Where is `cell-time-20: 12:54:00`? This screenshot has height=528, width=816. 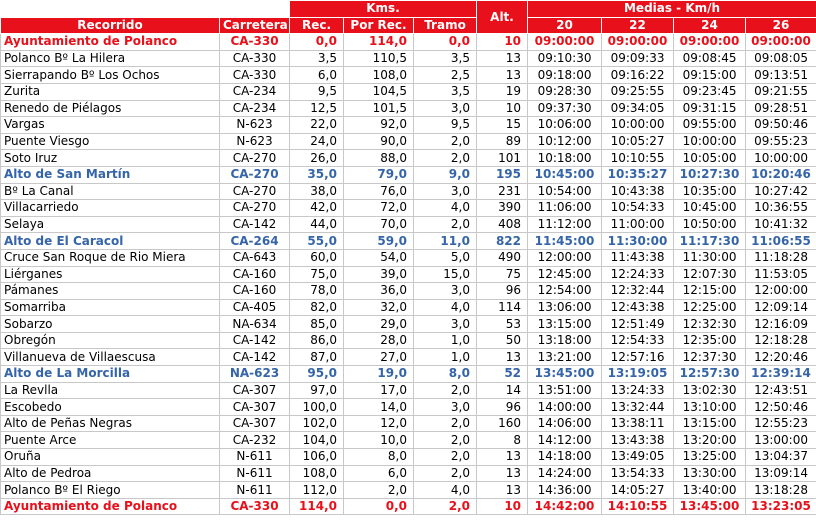
cell-time-20: 12:54:00 is located at coordinates (565, 291).